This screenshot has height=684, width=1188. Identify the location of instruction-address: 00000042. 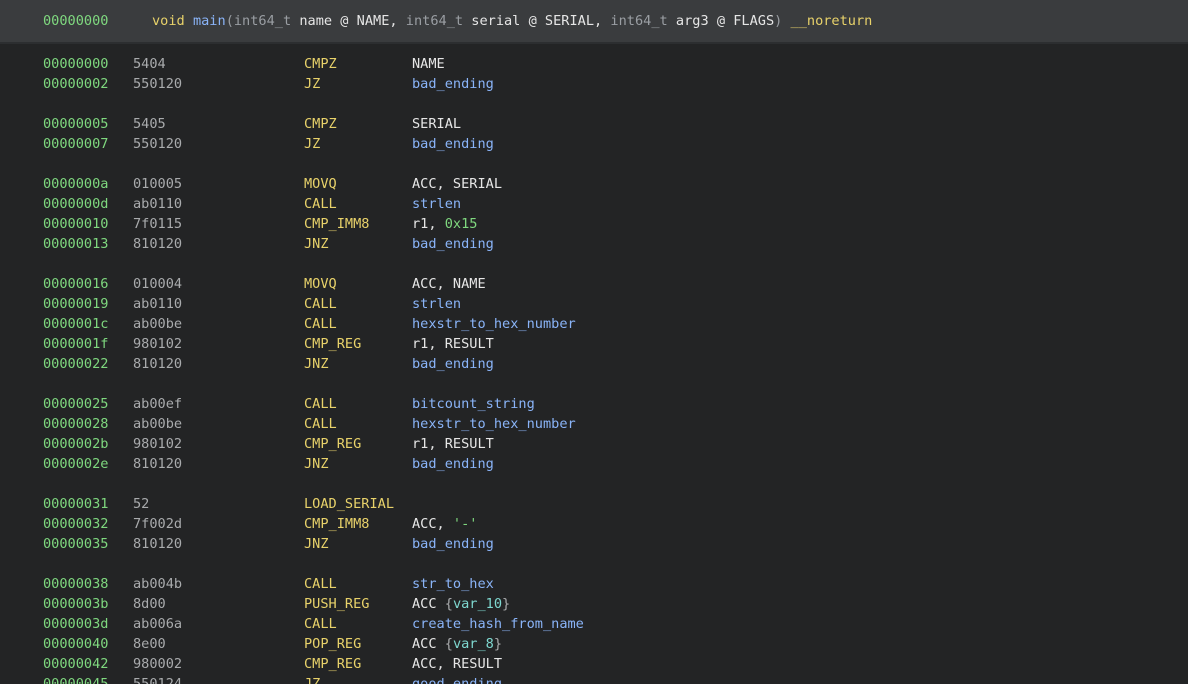
(75, 664).